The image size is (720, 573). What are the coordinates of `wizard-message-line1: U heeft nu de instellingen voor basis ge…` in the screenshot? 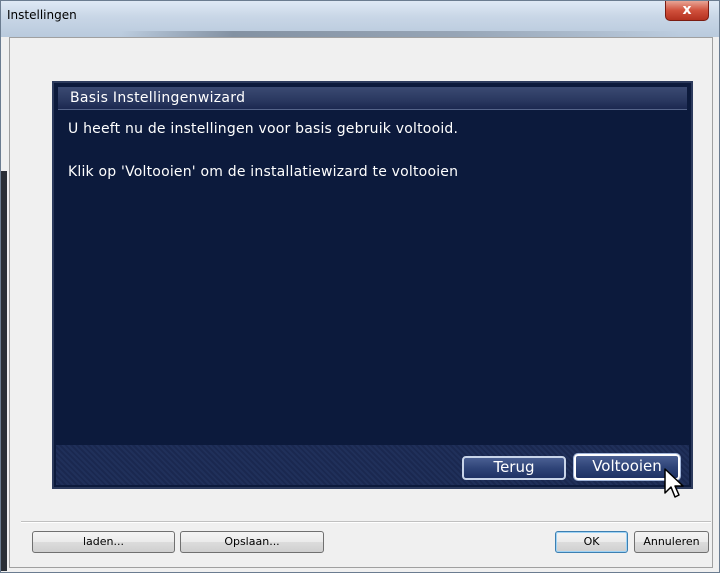 It's located at (263, 129).